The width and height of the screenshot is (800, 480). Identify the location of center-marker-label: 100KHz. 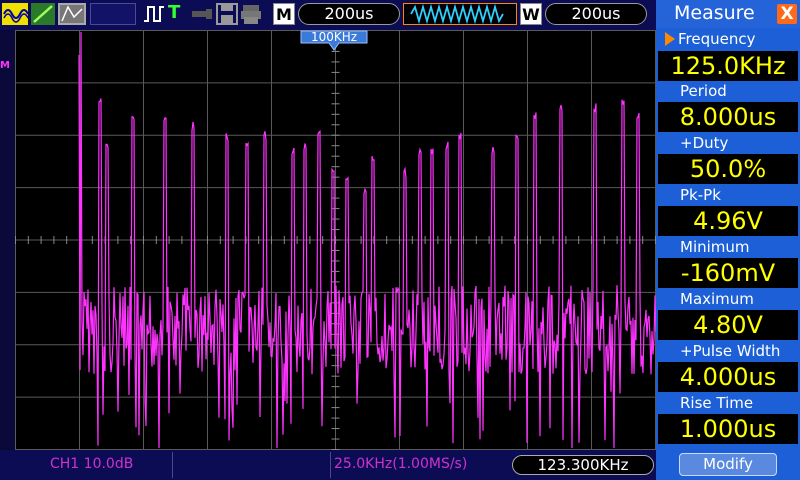
(334, 37).